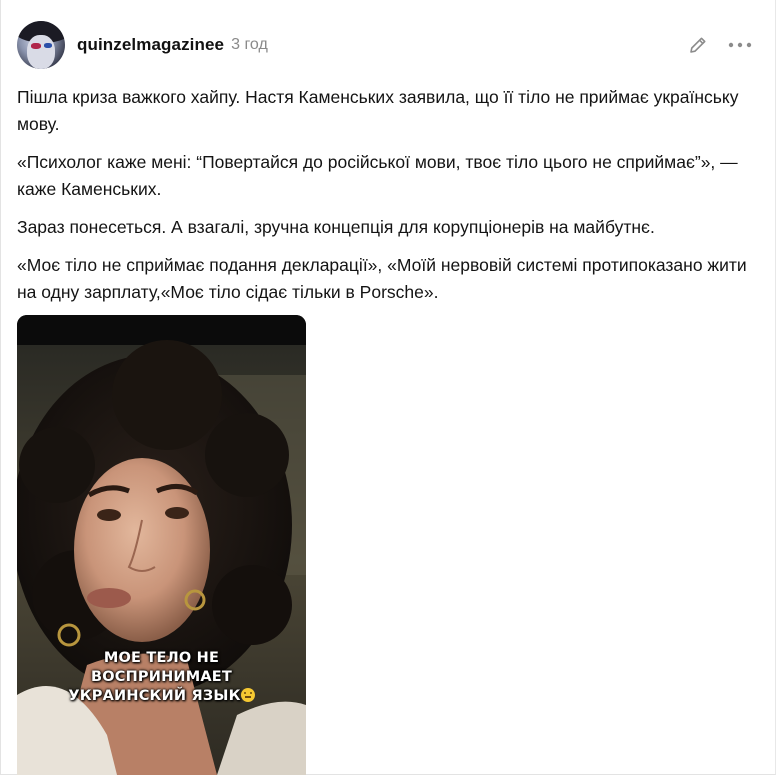 The height and width of the screenshot is (775, 776). Describe the element at coordinates (41, 52) in the screenshot. I see `avatar-face` at that location.